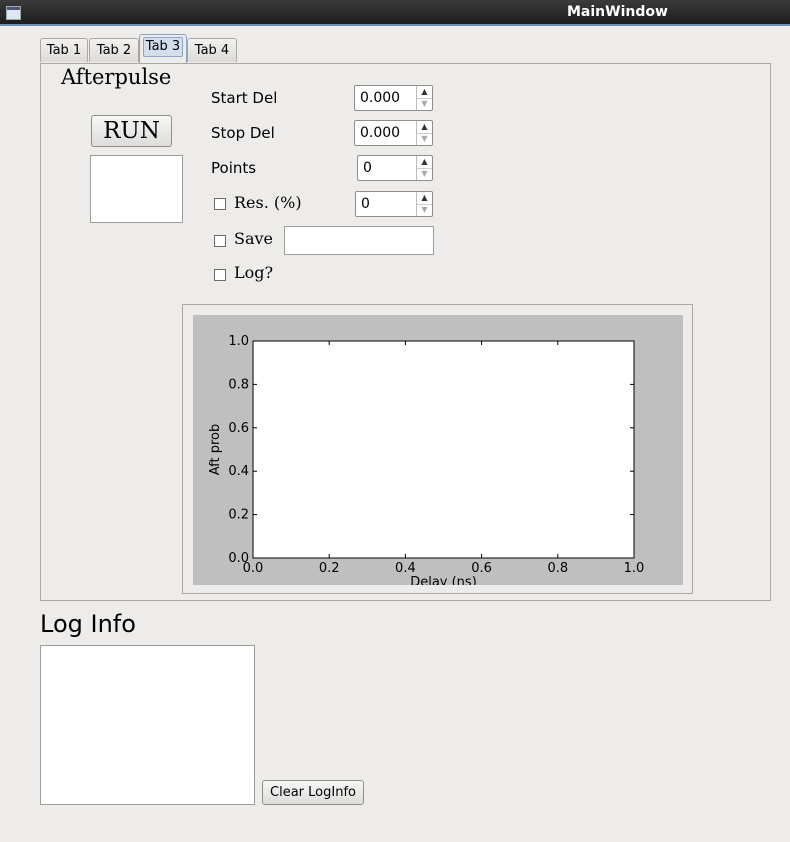 The width and height of the screenshot is (790, 842). I want to click on run-status-box, so click(136, 189).